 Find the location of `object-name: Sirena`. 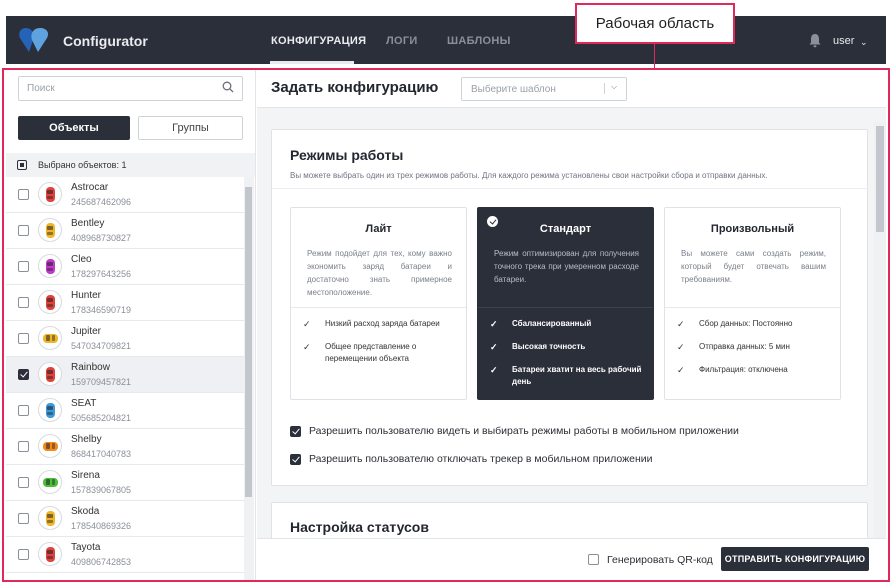

object-name: Sirena is located at coordinates (85, 475).